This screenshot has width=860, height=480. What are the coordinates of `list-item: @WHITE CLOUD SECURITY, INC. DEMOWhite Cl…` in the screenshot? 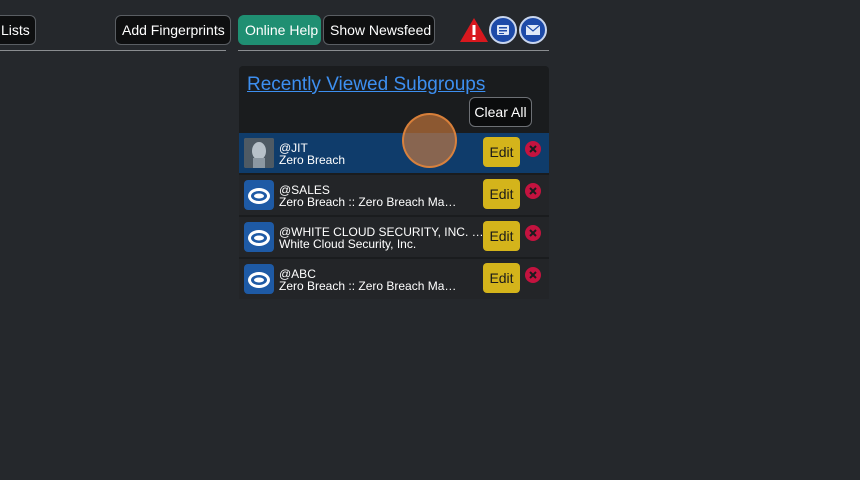 It's located at (394, 237).